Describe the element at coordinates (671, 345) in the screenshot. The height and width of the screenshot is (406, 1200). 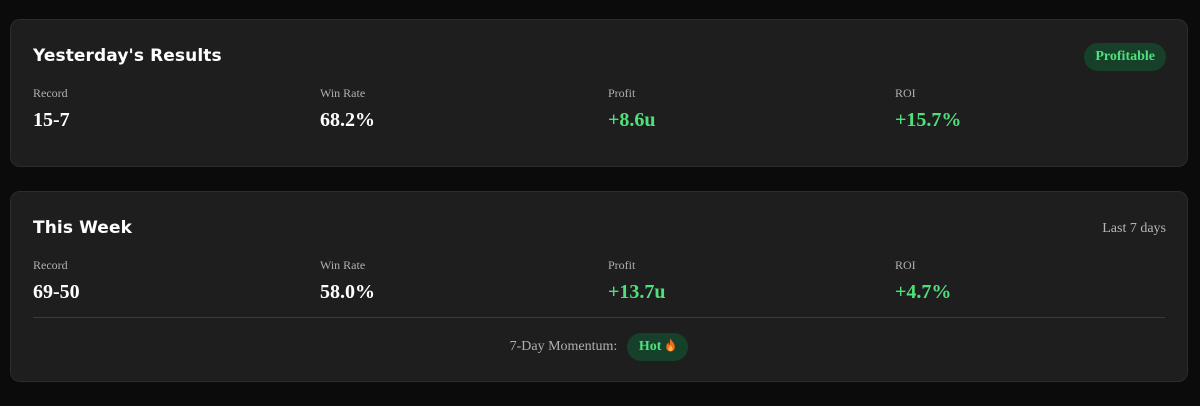
I see `flame-icon` at that location.